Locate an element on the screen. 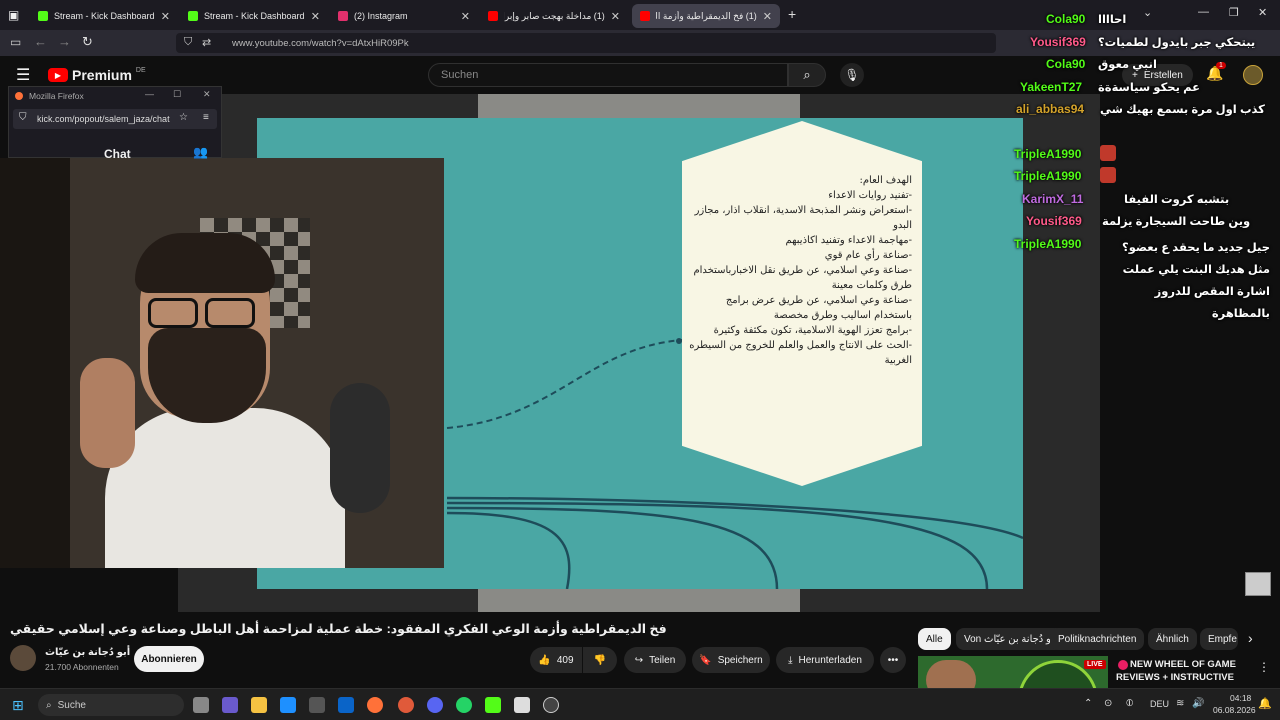 The image size is (1280, 720). file-explorer-icon is located at coordinates (259, 705).